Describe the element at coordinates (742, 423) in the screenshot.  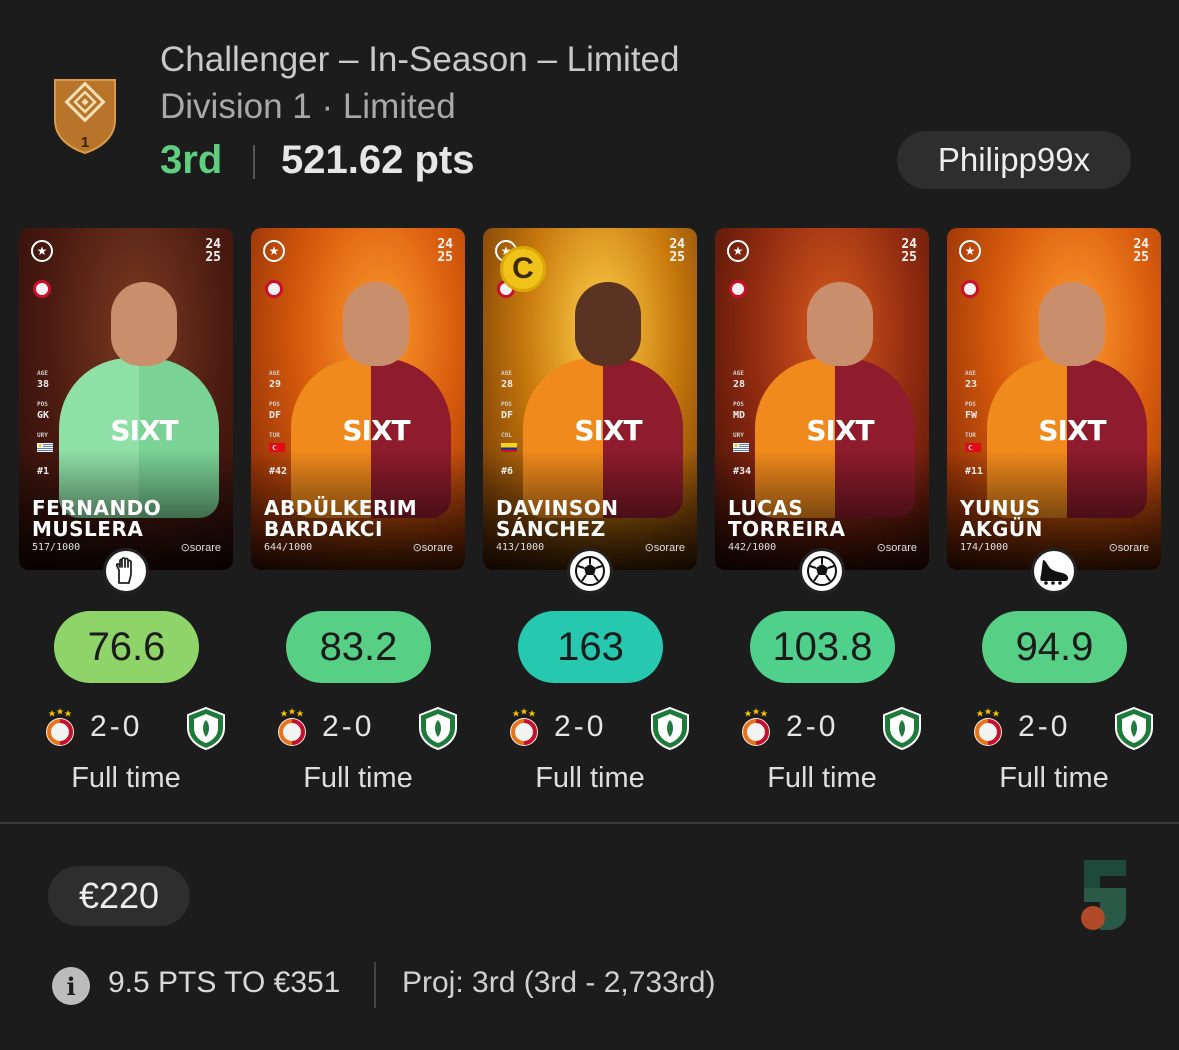
I see `player-meta: AGE 28 POS MD URY #34` at that location.